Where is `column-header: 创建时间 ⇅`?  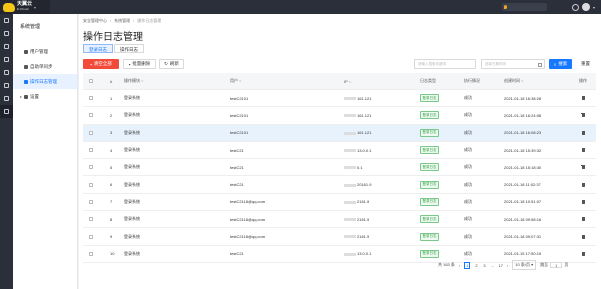
column-header: 创建时间 ⇅ is located at coordinates (537, 81).